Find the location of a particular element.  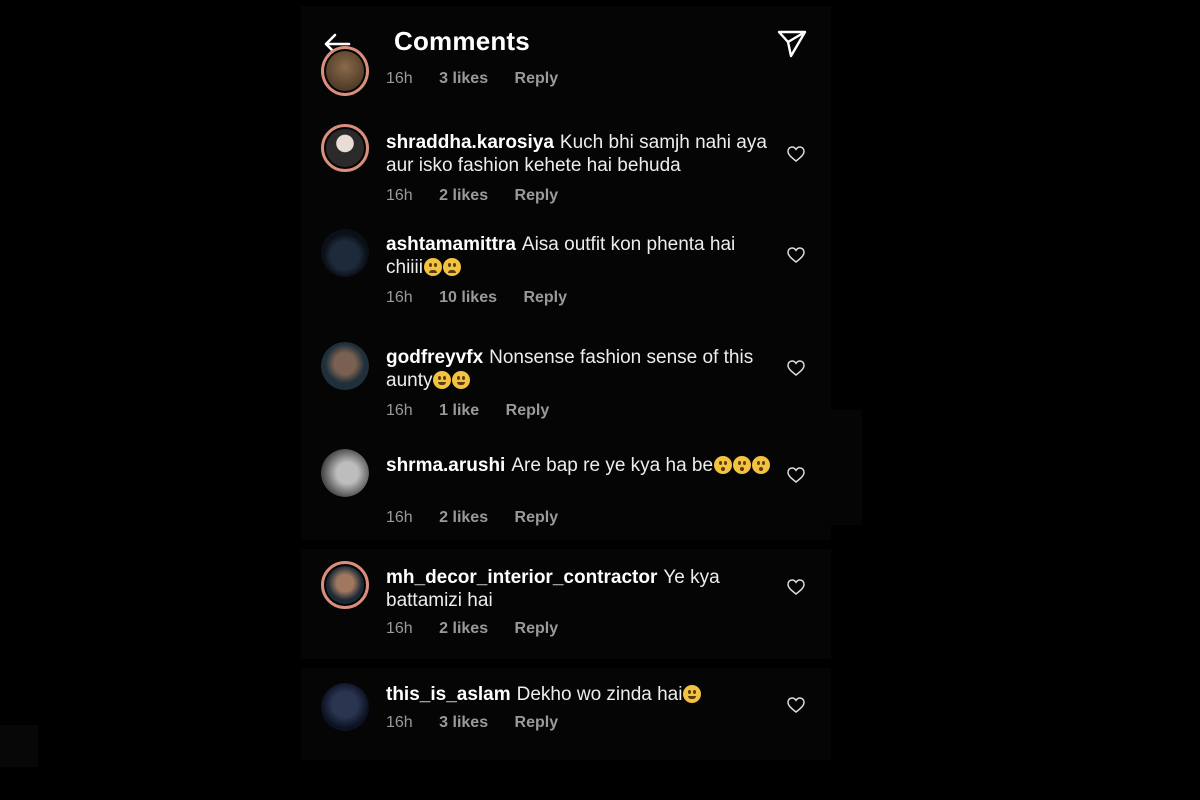

comment-text: this_is_aslam Dekho wo zinda hai is located at coordinates (578, 694).